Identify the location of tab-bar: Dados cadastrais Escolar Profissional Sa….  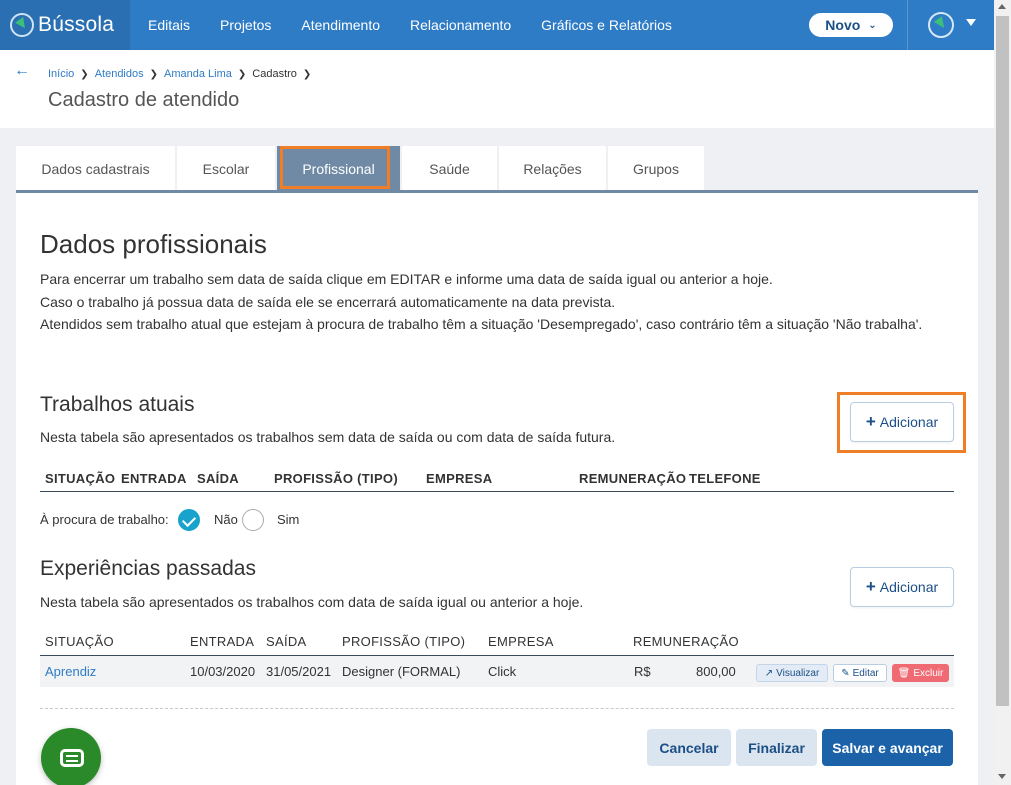
(361, 169).